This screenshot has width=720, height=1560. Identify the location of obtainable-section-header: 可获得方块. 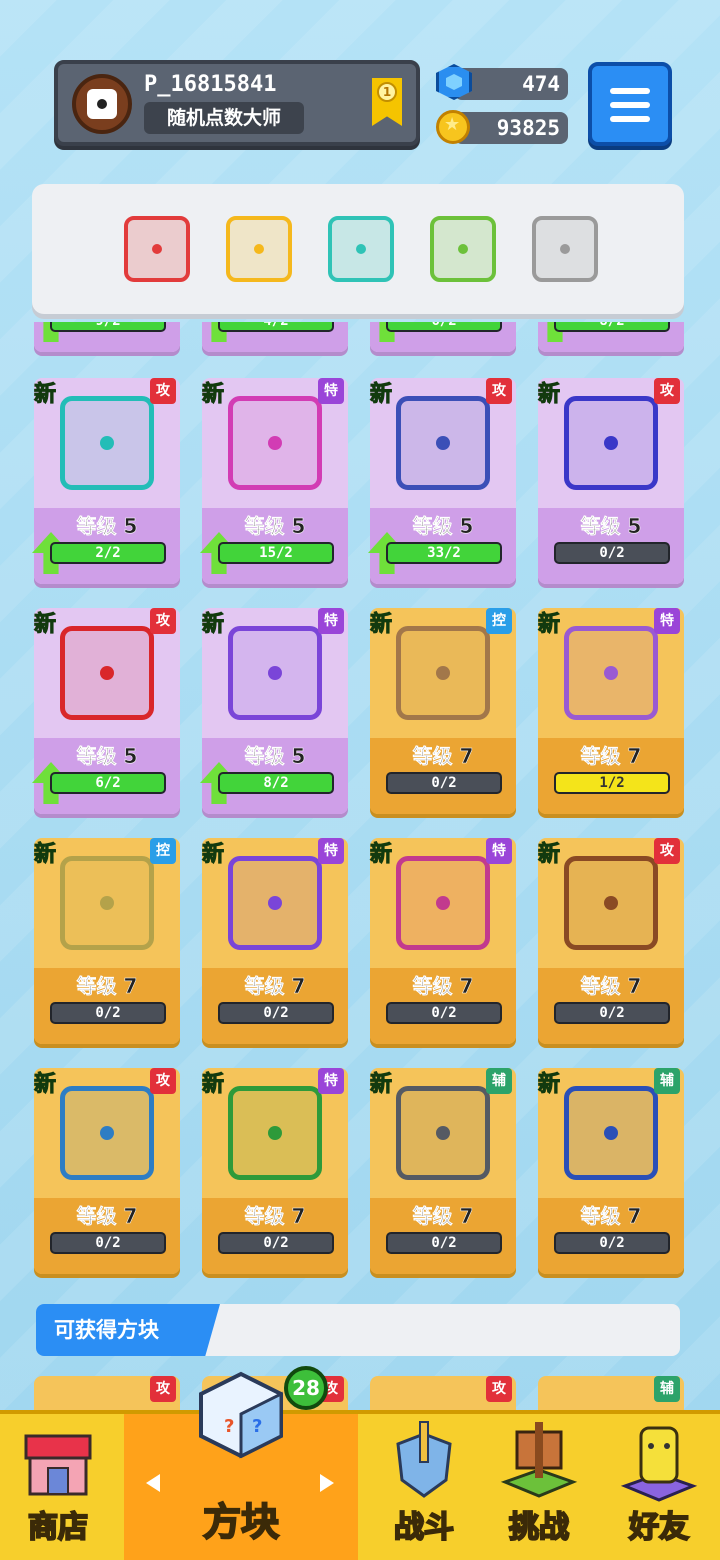
(358, 1330).